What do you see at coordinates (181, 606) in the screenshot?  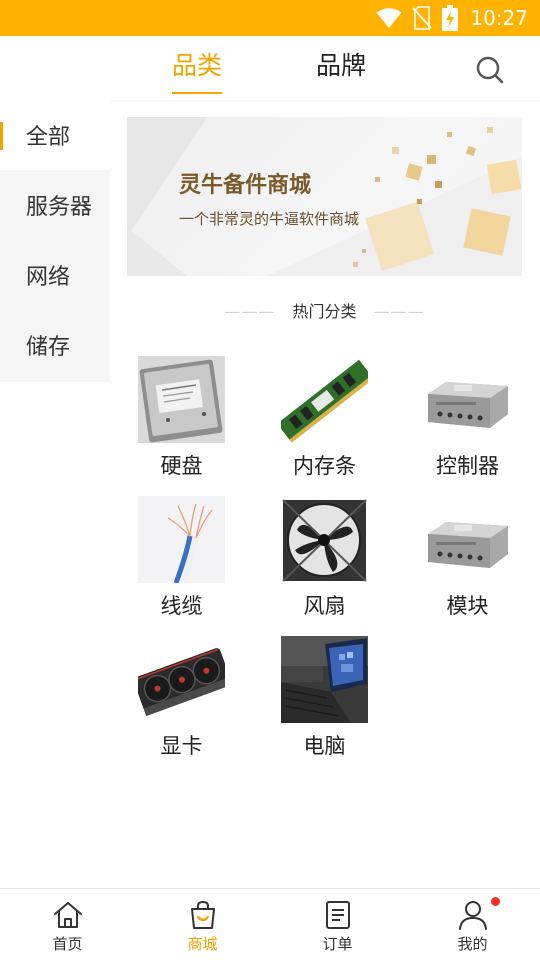 I see `category-label: 线缆` at bounding box center [181, 606].